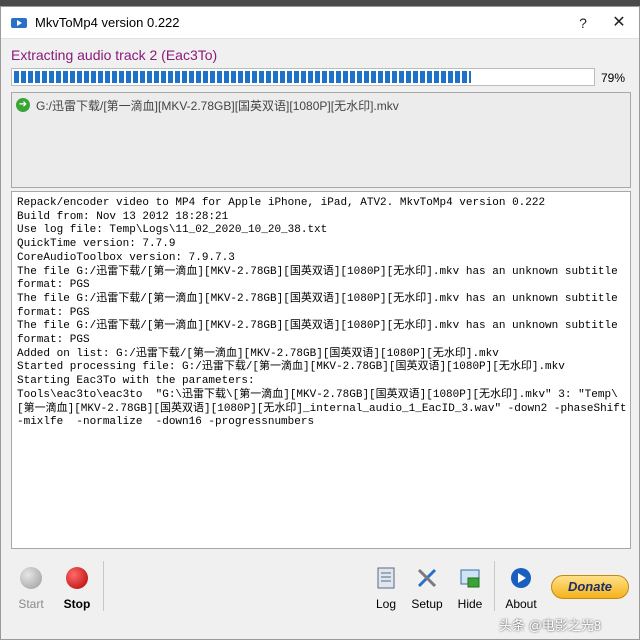 This screenshot has height=640, width=640. Describe the element at coordinates (386, 591) in the screenshot. I see `log-button: Log` at that location.